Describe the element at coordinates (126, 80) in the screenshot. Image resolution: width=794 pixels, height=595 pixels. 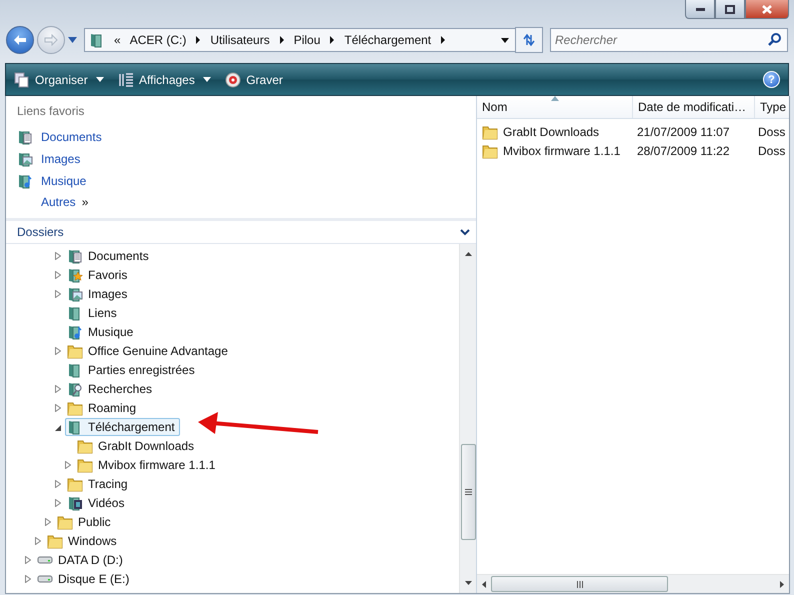
I see `list-view-icon` at that location.